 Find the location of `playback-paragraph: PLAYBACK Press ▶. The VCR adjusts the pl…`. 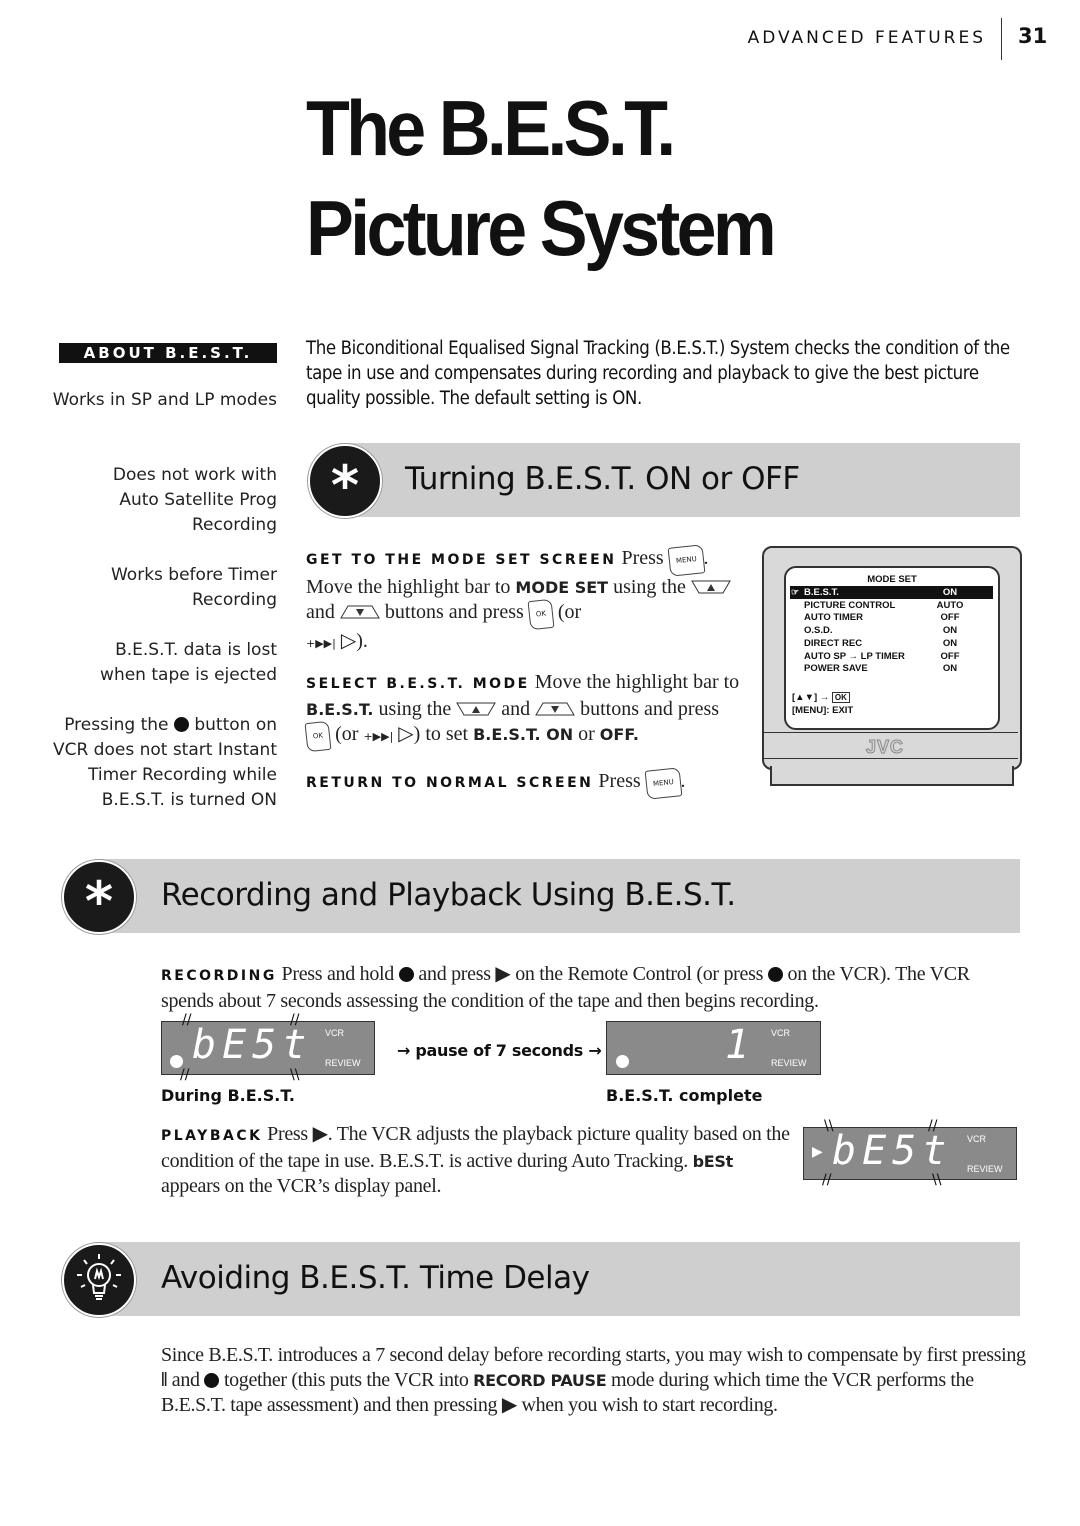

playback-paragraph: PLAYBACK Press ▶. The VCR adjusts the pl… is located at coordinates (475, 1160).